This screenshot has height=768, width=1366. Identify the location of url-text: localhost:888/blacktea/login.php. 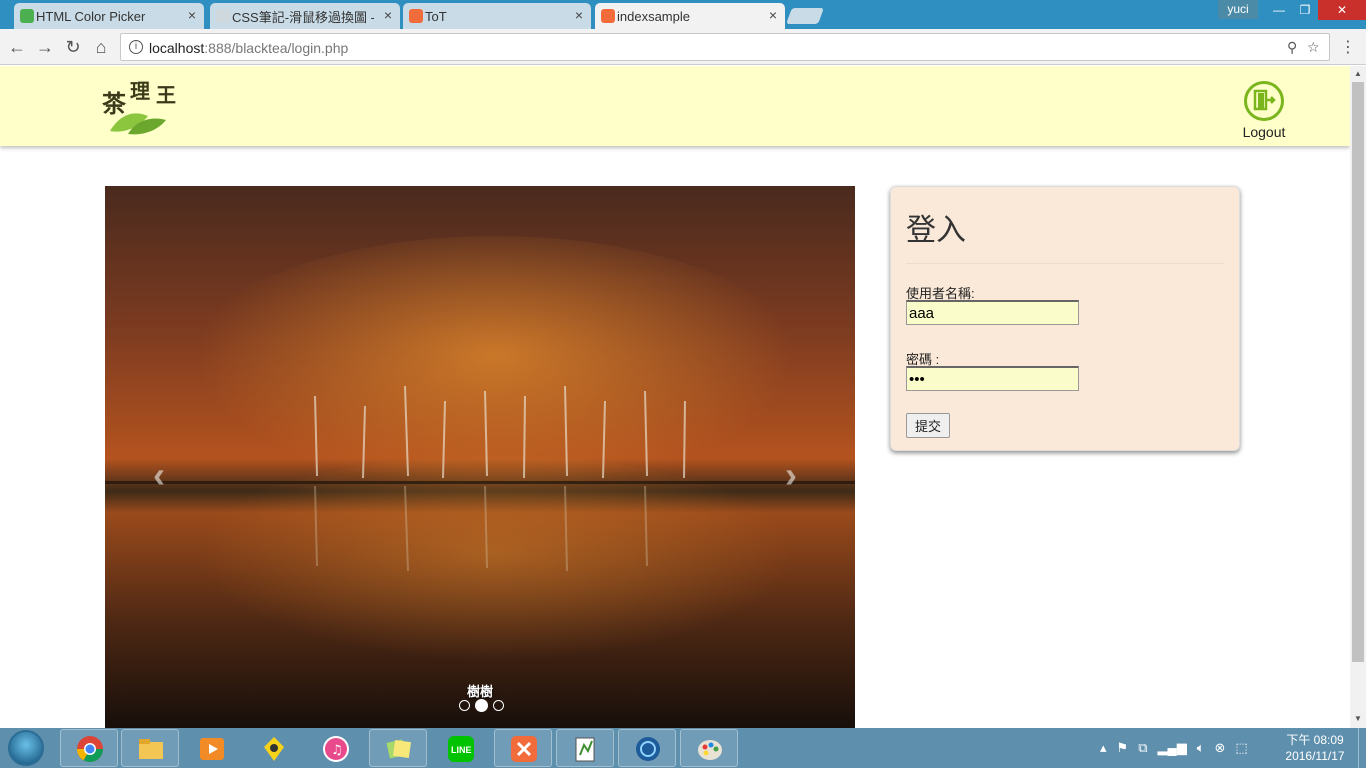
(248, 48).